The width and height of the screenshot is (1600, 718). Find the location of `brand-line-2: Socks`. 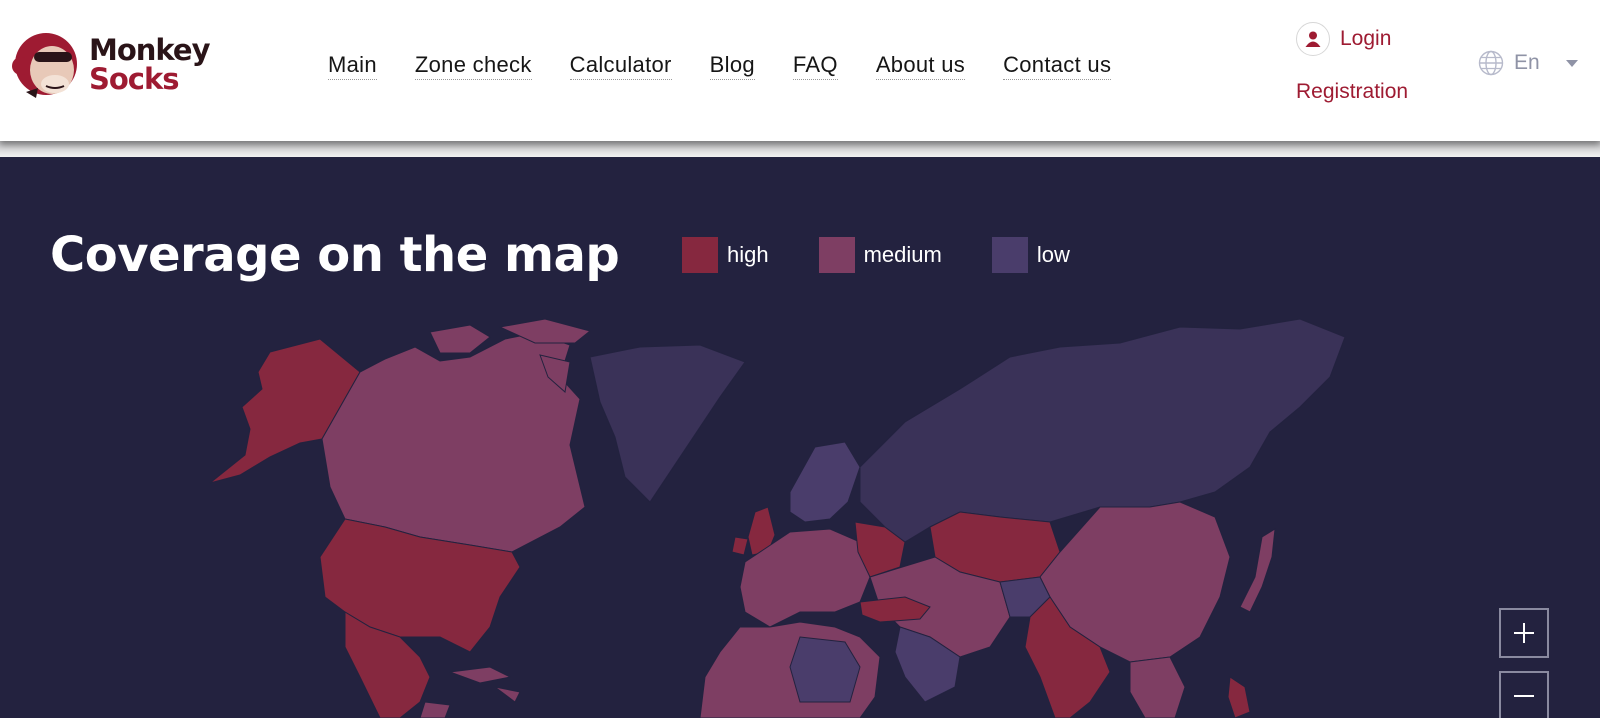

brand-line-2: Socks is located at coordinates (134, 79).